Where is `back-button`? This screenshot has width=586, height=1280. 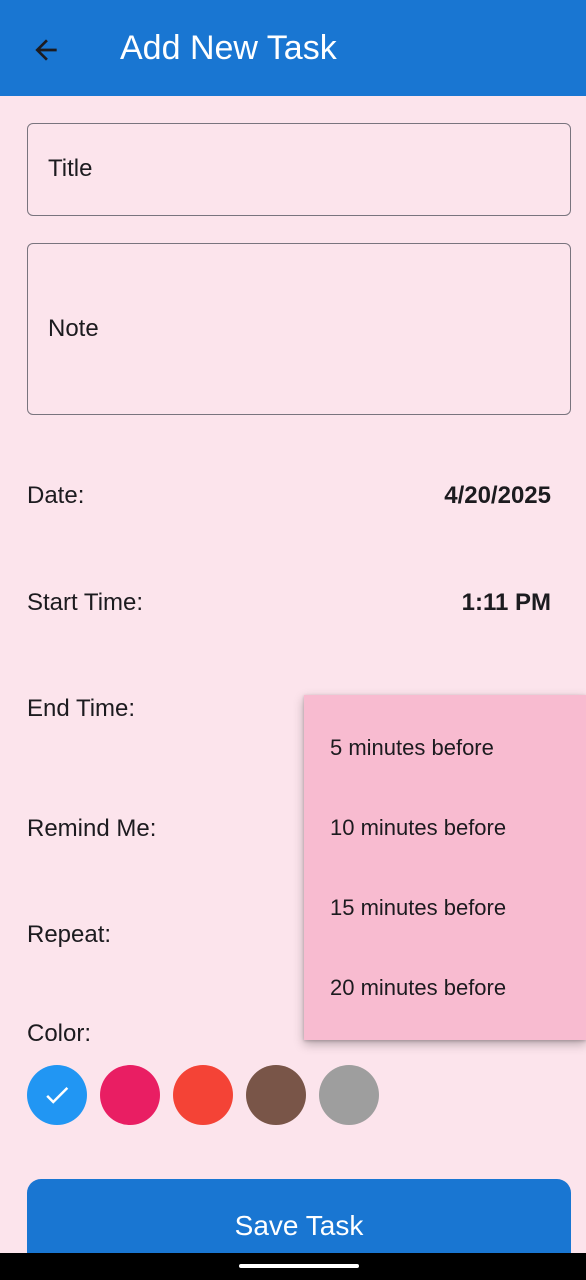 back-button is located at coordinates (46, 50).